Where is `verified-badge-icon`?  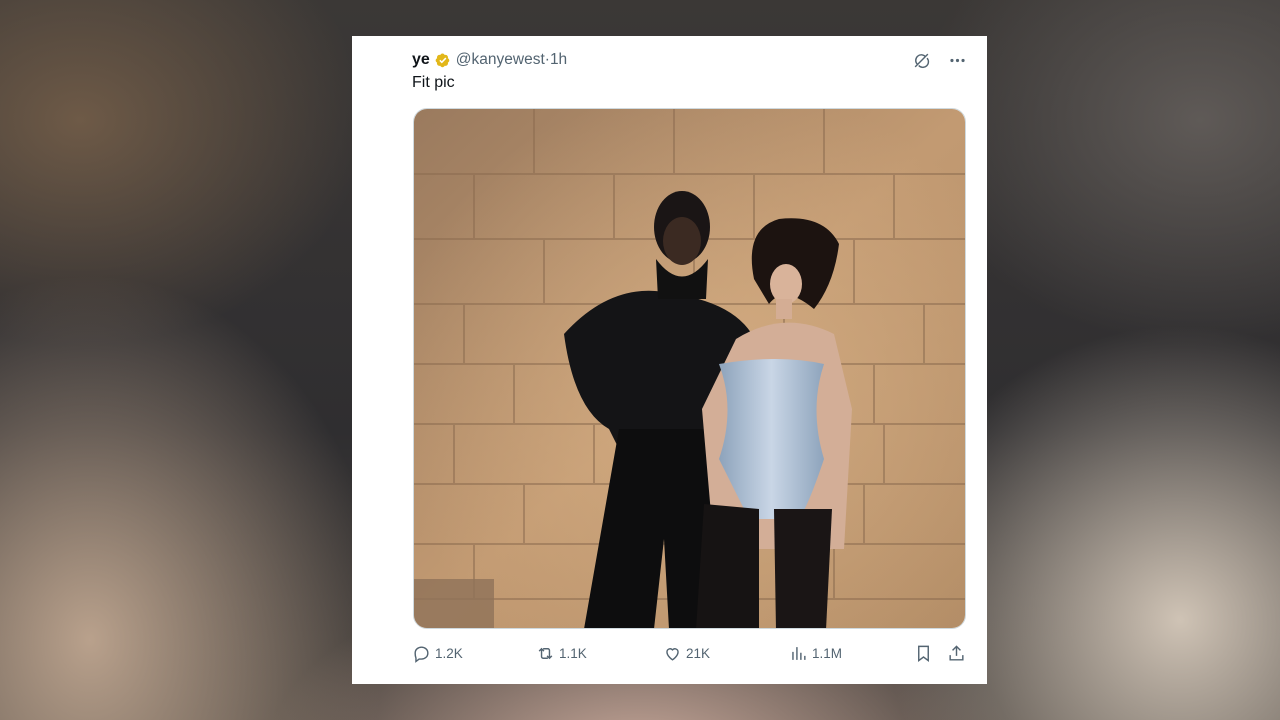 verified-badge-icon is located at coordinates (443, 60).